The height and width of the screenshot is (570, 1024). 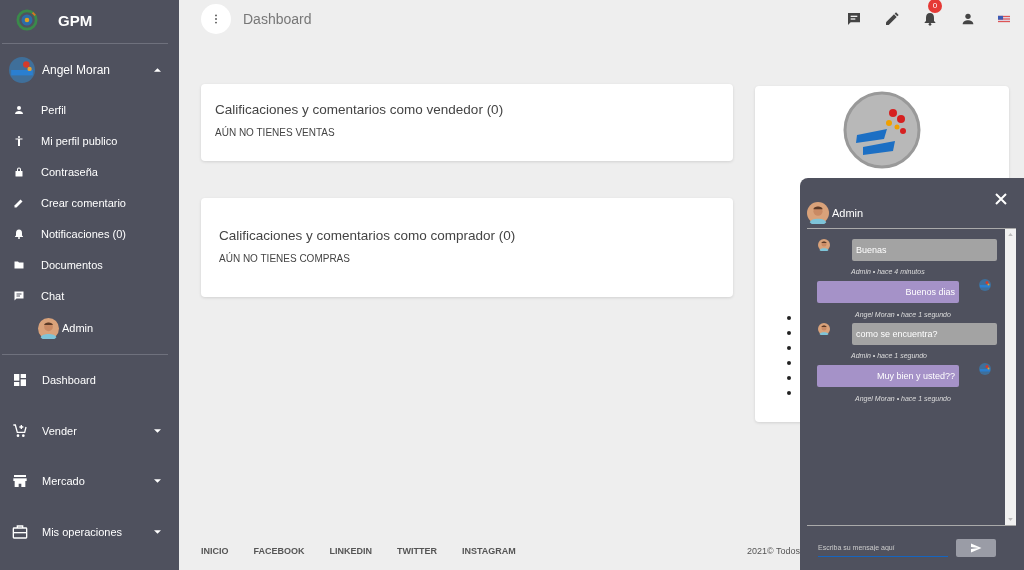 What do you see at coordinates (19, 140) in the screenshot?
I see `figure-icon` at bounding box center [19, 140].